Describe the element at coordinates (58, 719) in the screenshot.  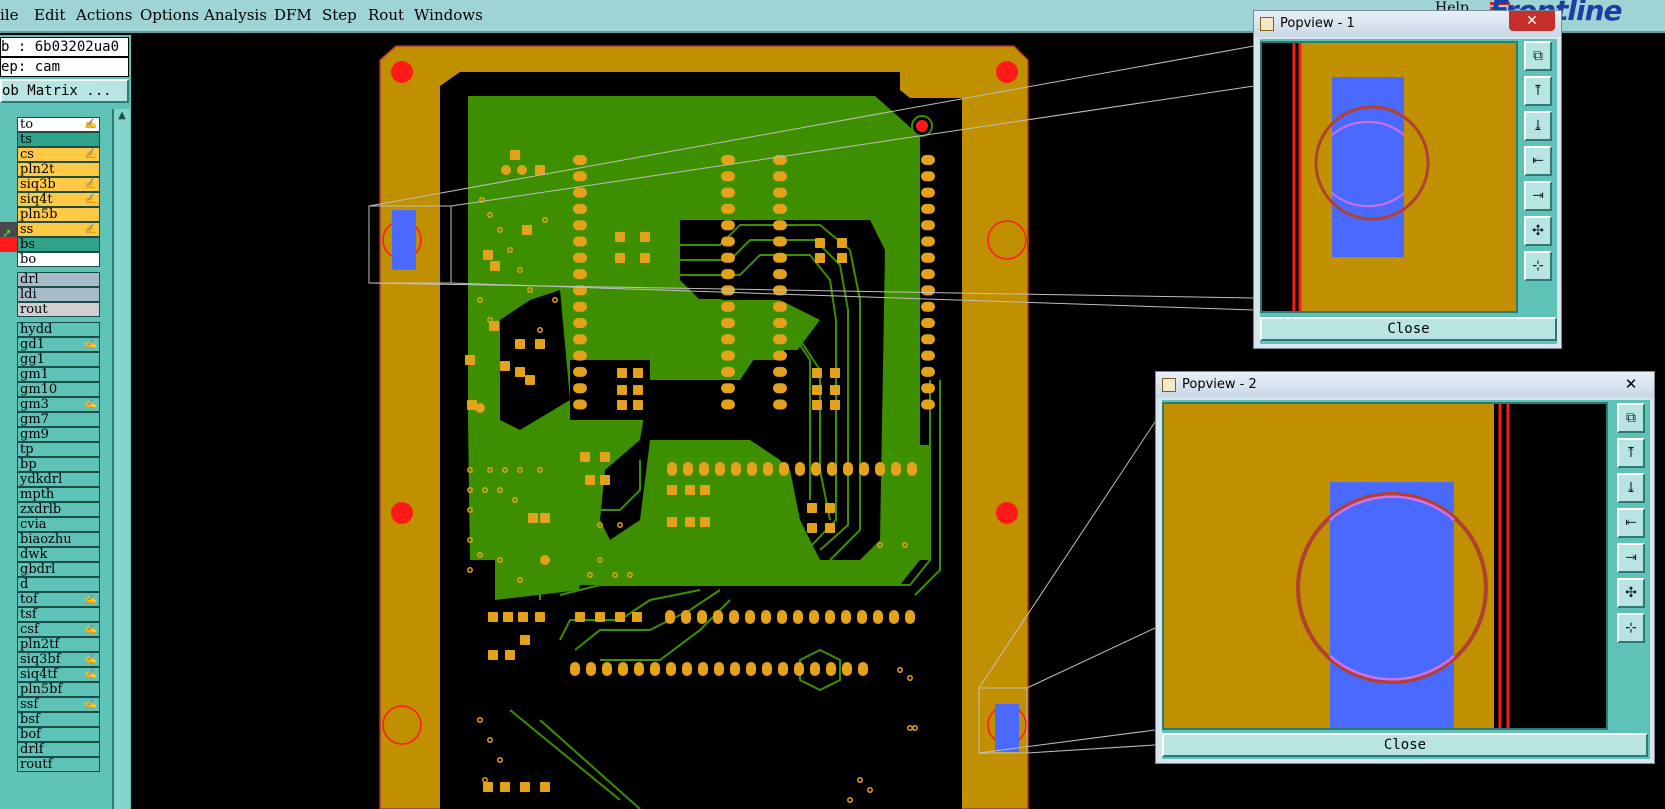
I see `layer-row-bsf: bsf` at that location.